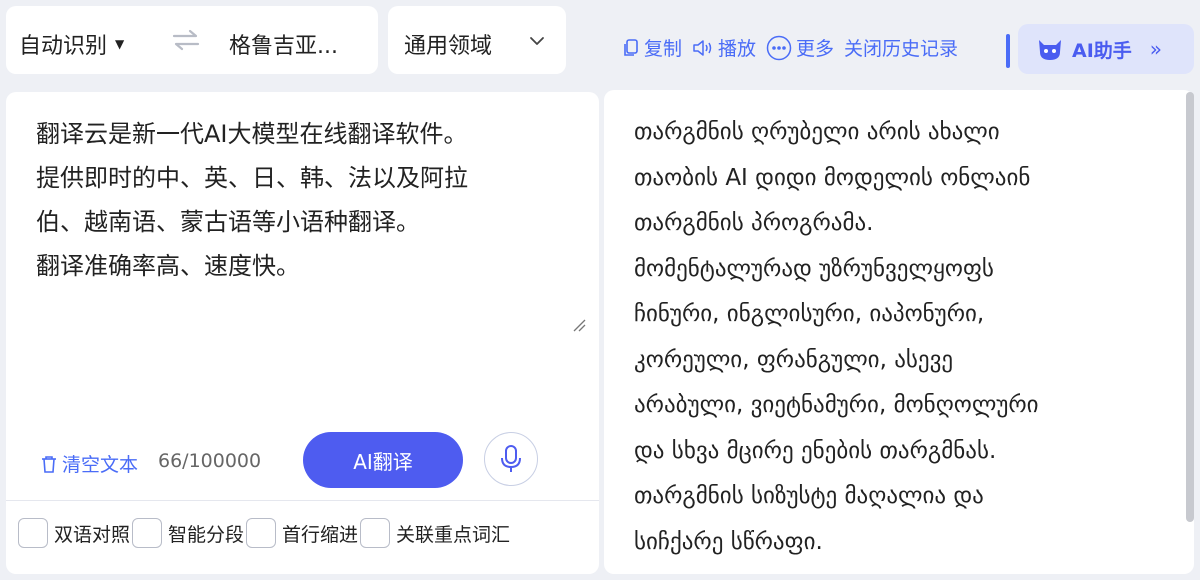  I want to click on character-count: 66/100000, so click(210, 461).